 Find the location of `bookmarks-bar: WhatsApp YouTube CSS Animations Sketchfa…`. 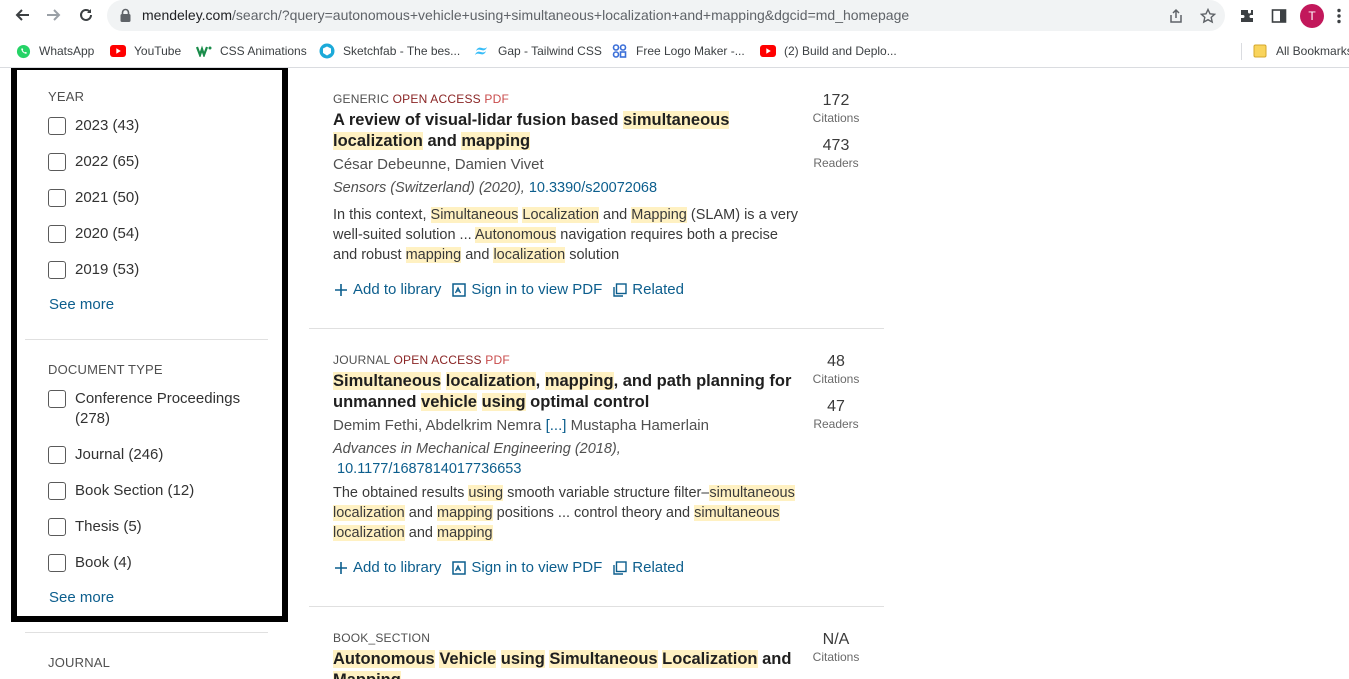

bookmarks-bar: WhatsApp YouTube CSS Animations Sketchfa… is located at coordinates (674, 51).